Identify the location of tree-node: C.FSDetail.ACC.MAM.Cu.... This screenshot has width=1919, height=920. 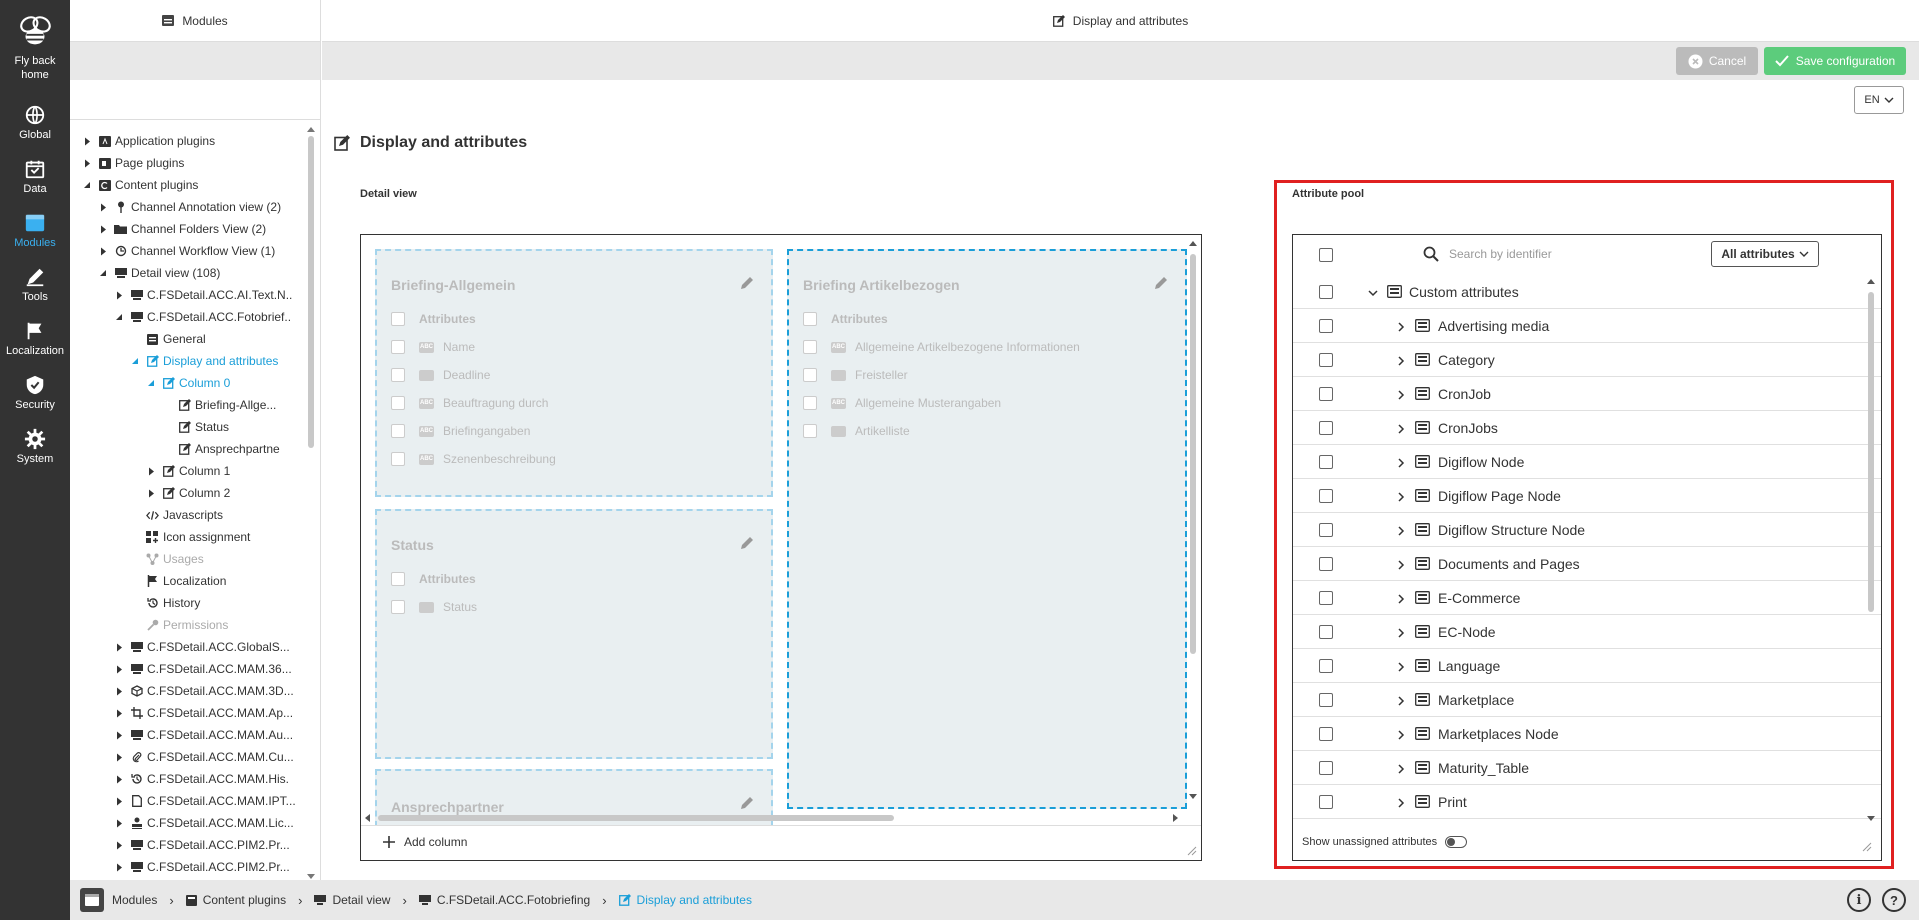
(188, 757).